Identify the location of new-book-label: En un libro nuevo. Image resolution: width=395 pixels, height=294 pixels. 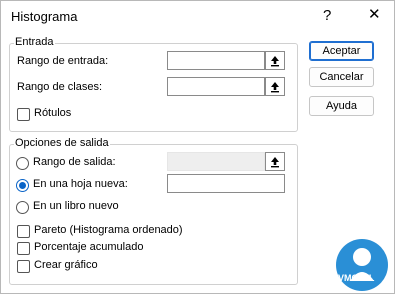
(76, 206).